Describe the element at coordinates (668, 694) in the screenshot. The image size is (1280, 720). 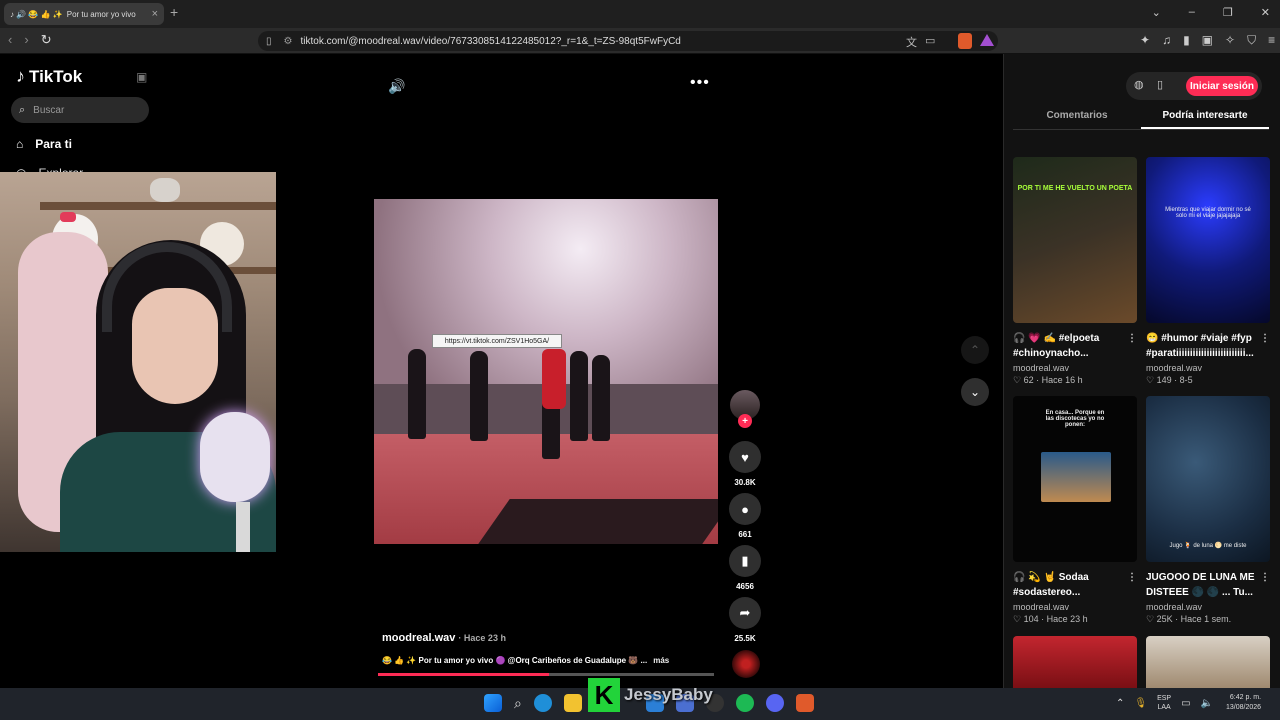
I see `streamer-name: JessyBaby` at that location.